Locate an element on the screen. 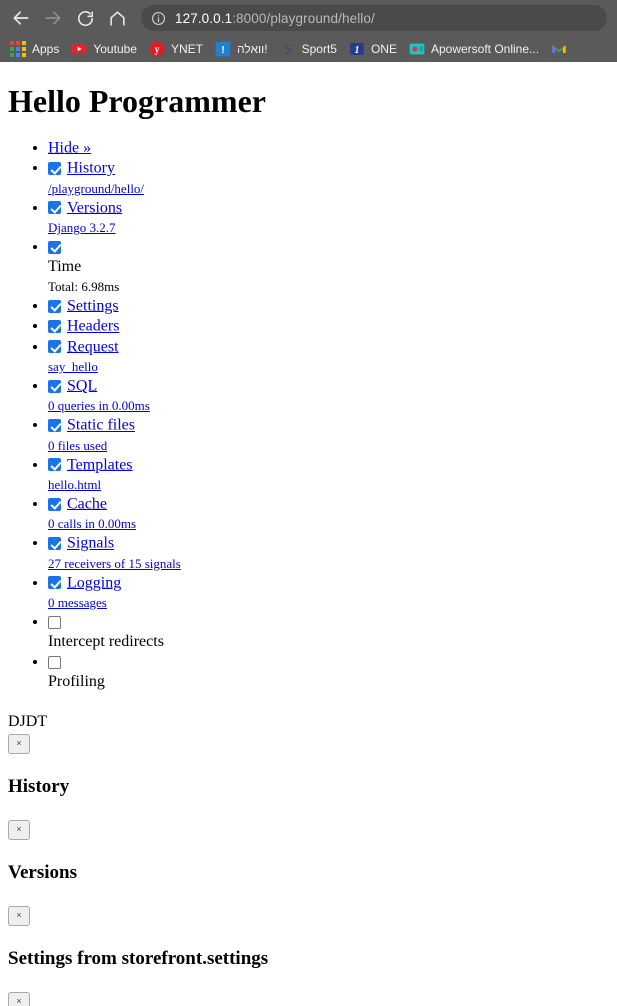 The height and width of the screenshot is (1006, 617). apowersoft-icon is located at coordinates (417, 49).